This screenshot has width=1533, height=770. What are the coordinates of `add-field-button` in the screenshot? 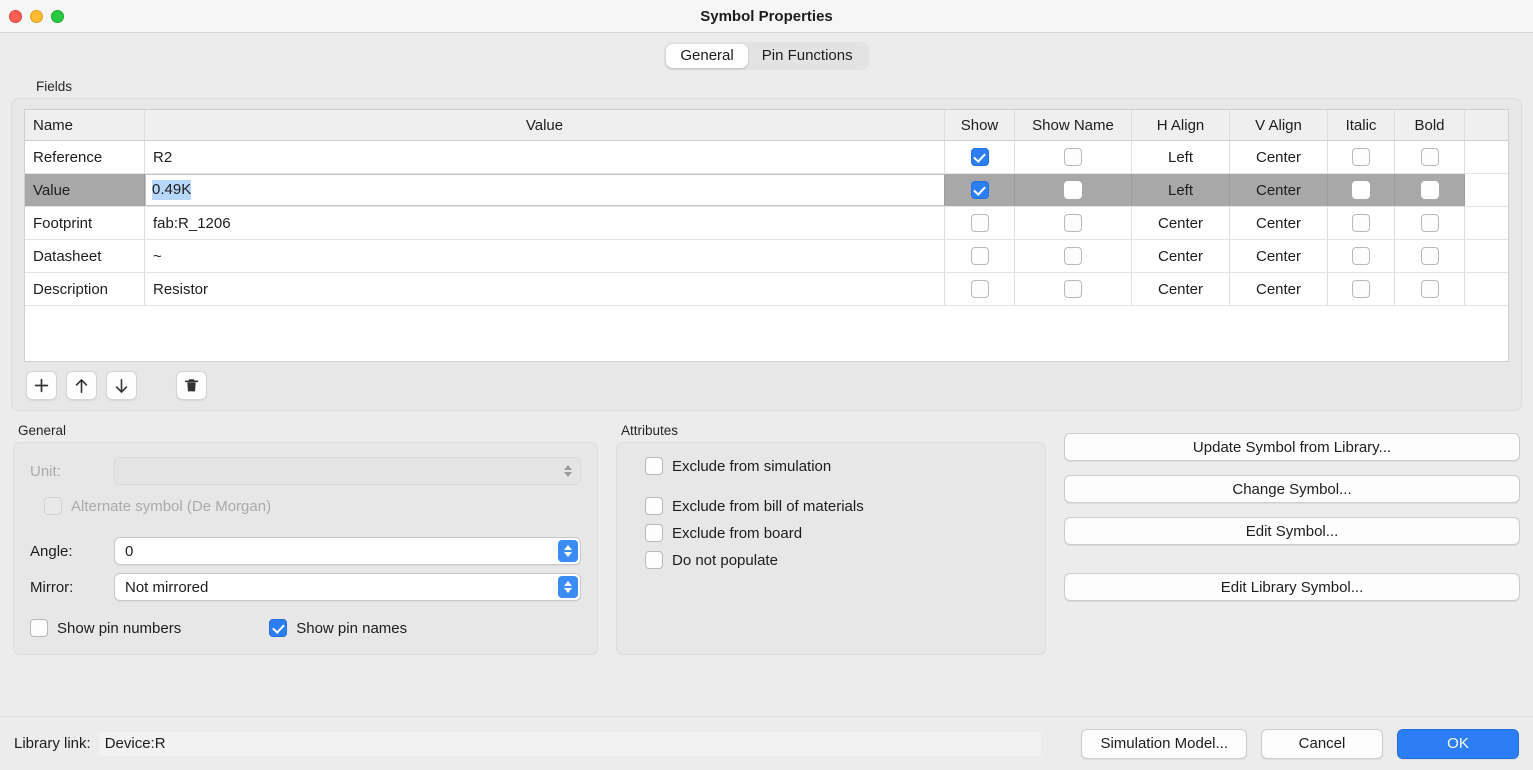 It's located at (41, 385).